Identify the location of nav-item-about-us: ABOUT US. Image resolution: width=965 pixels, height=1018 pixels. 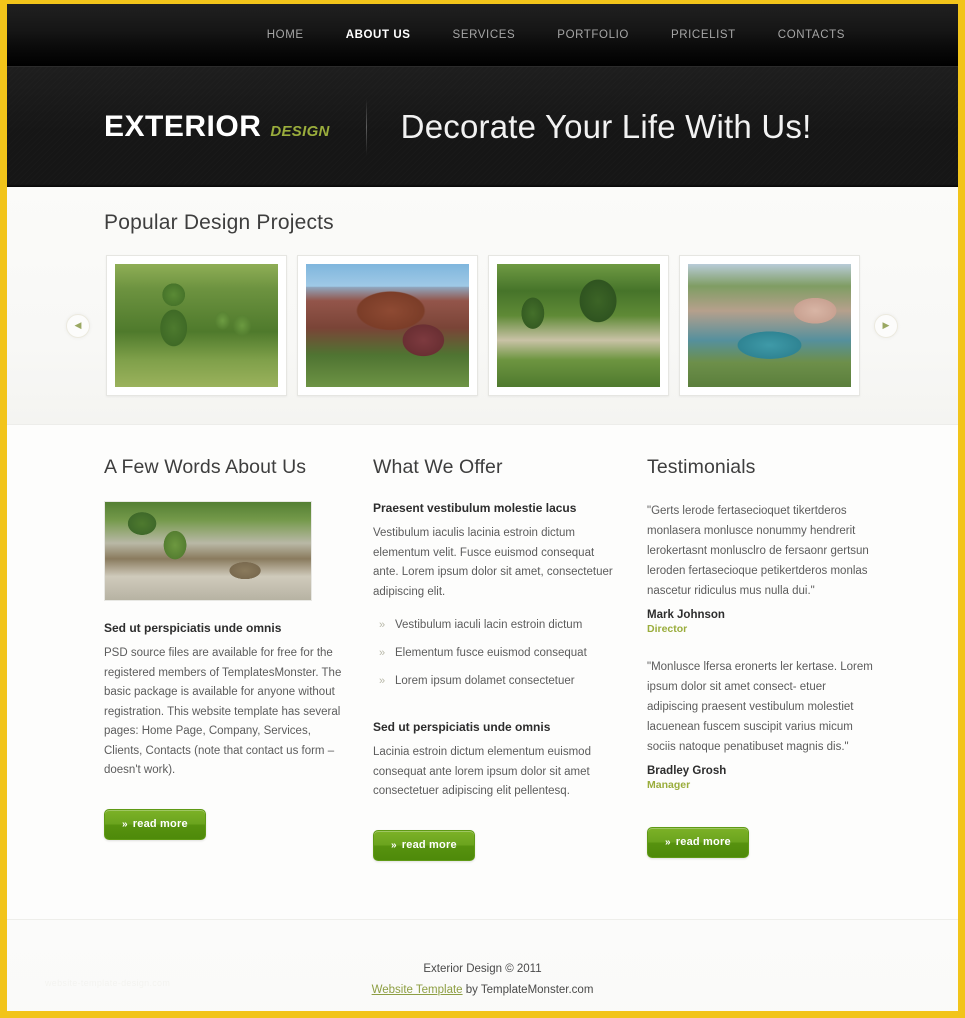
(378, 35).